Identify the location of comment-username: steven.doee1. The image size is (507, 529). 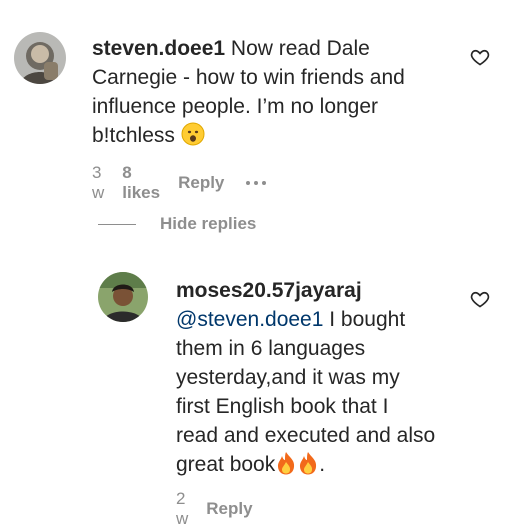
(158, 48).